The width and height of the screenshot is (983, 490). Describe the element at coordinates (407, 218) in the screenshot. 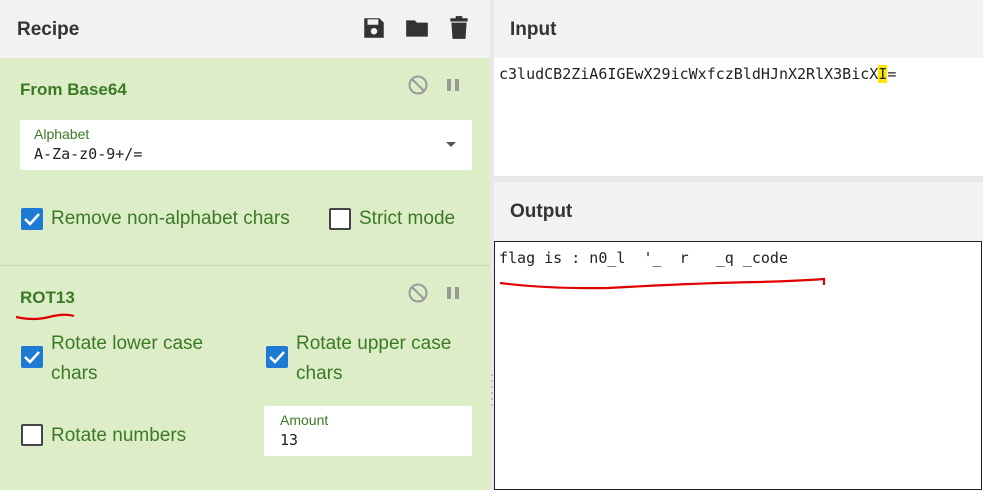

I see `strict-mode-label: Strict mode` at that location.